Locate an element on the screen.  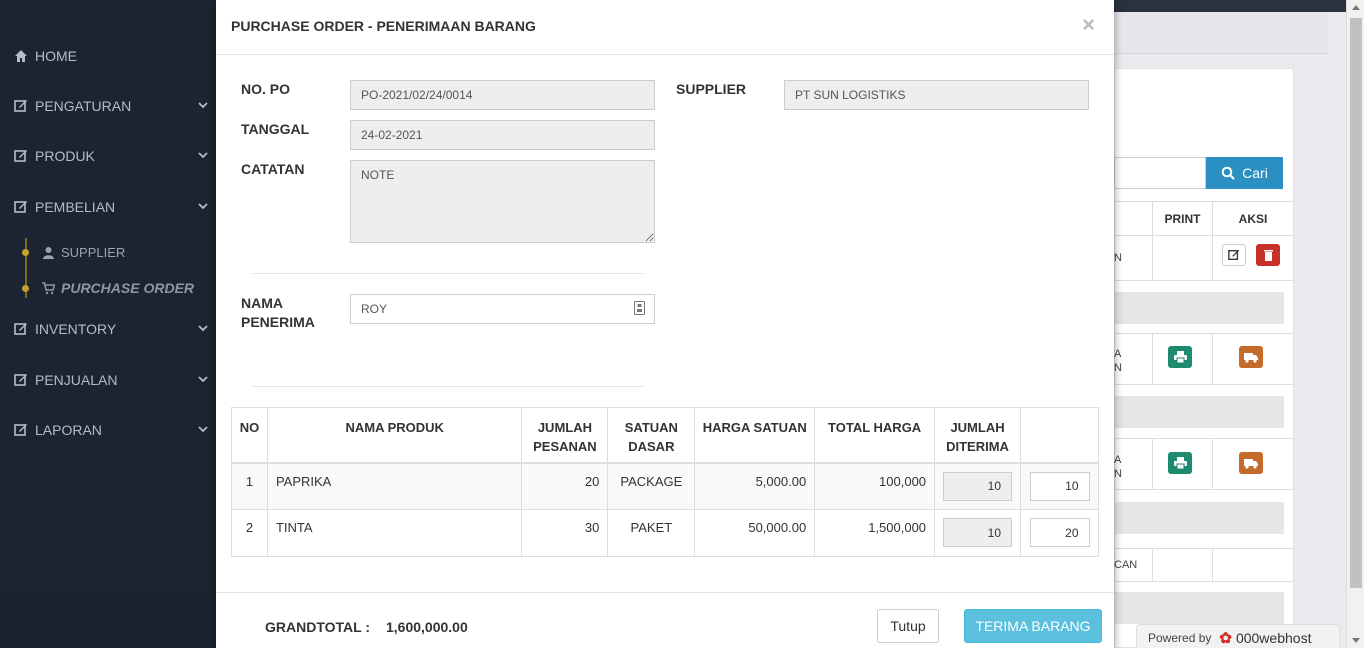
sidebar-item-penjualan: PENJUALAN is located at coordinates (110, 380).